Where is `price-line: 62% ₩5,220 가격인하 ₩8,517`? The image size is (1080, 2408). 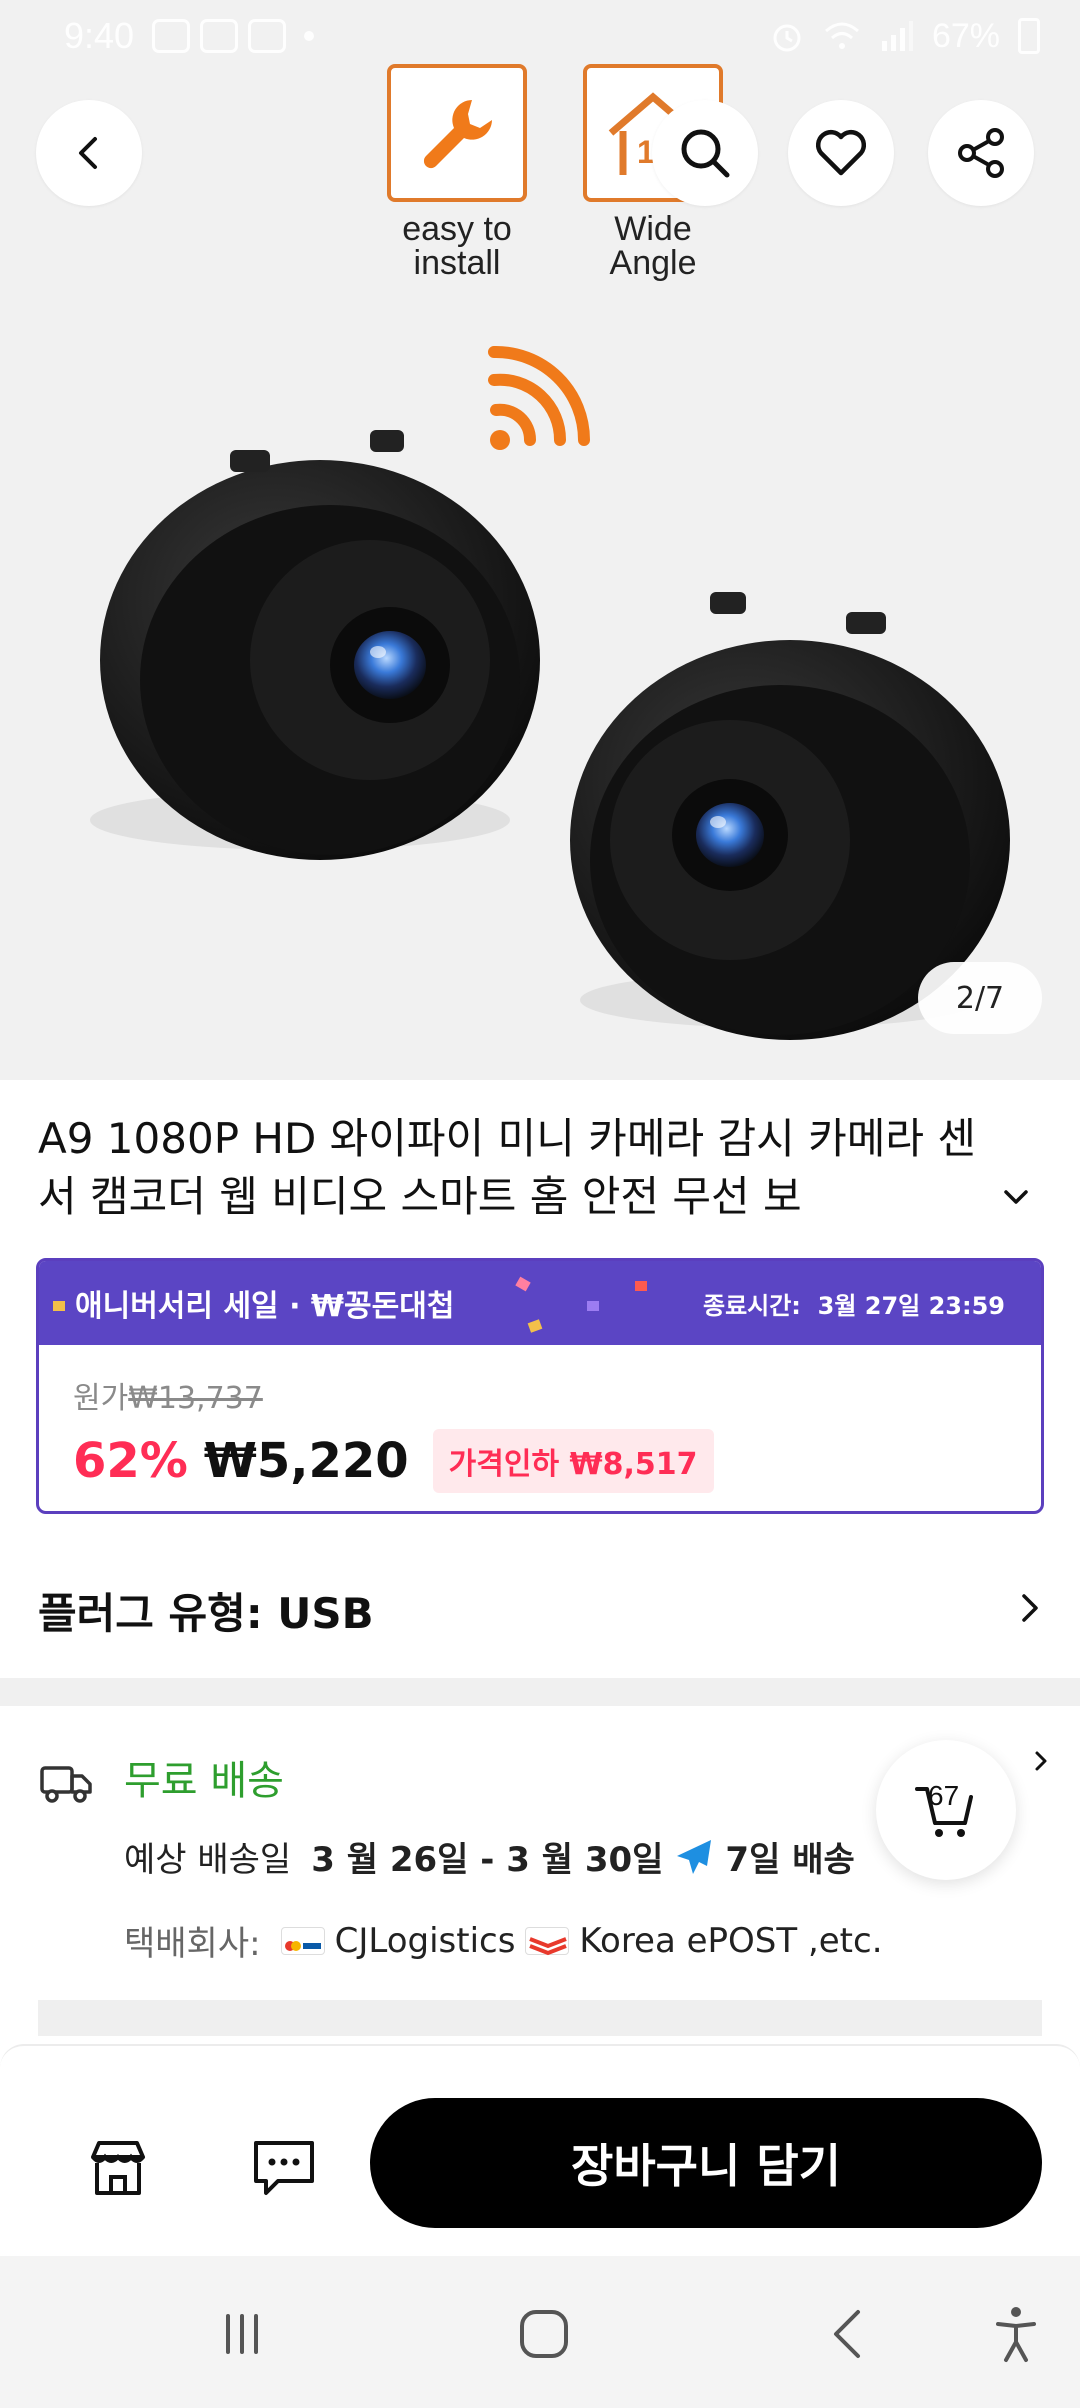 price-line: 62% ₩5,220 가격인하 ₩8,517 is located at coordinates (393, 1461).